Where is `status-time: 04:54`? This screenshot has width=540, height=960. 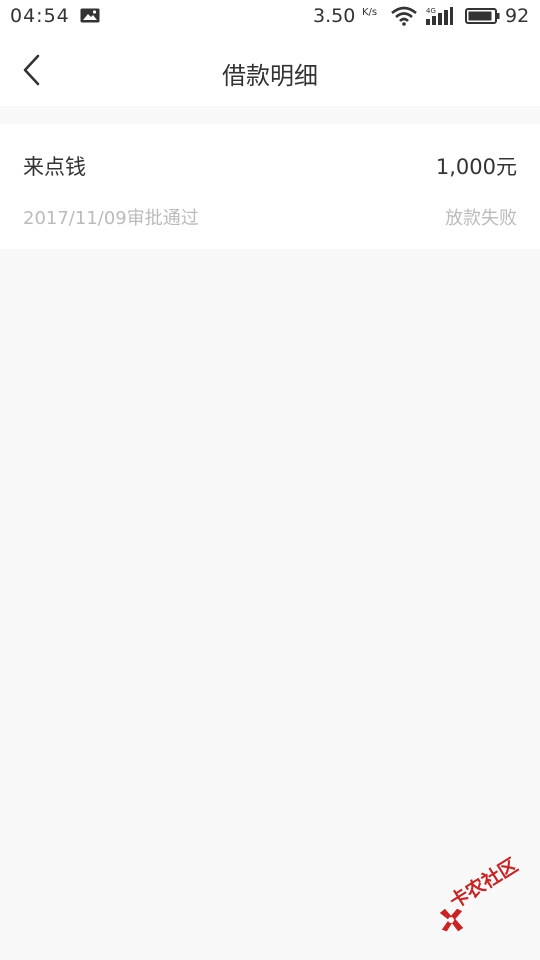 status-time: 04:54 is located at coordinates (40, 16).